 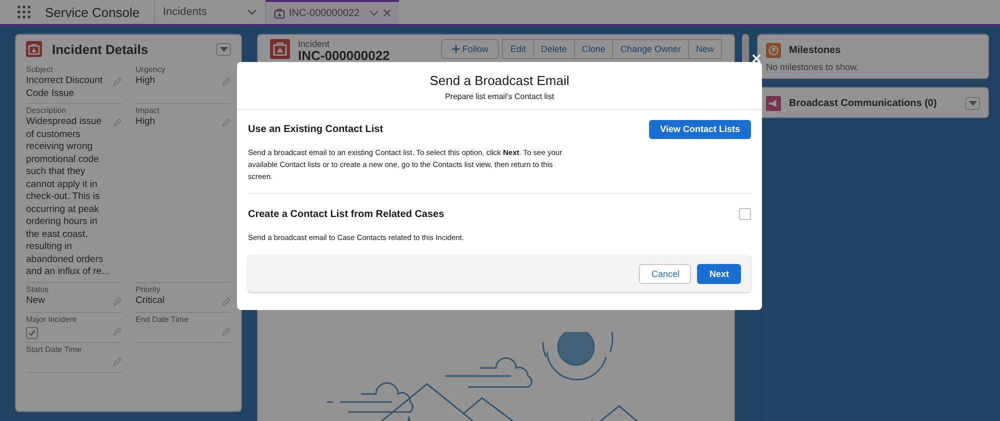 What do you see at coordinates (344, 56) in the screenshot?
I see `record-name: INC-000000022` at bounding box center [344, 56].